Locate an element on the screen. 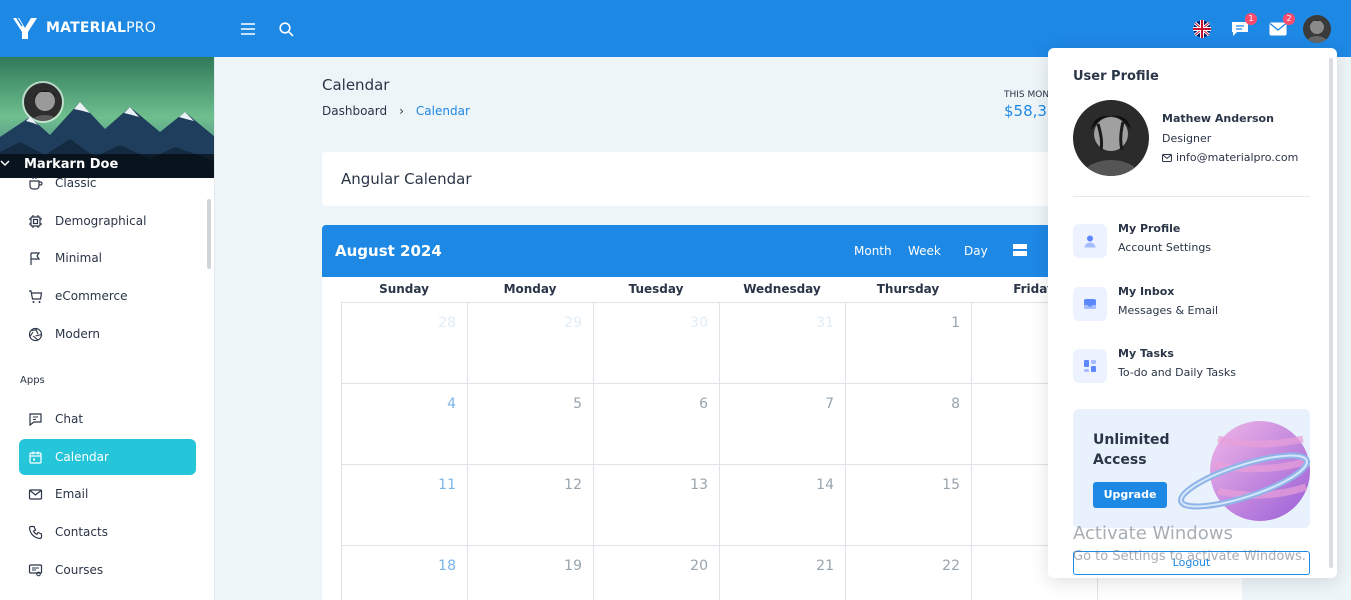 The width and height of the screenshot is (1351, 600). calendar-day-cell: 13 is located at coordinates (656, 504).